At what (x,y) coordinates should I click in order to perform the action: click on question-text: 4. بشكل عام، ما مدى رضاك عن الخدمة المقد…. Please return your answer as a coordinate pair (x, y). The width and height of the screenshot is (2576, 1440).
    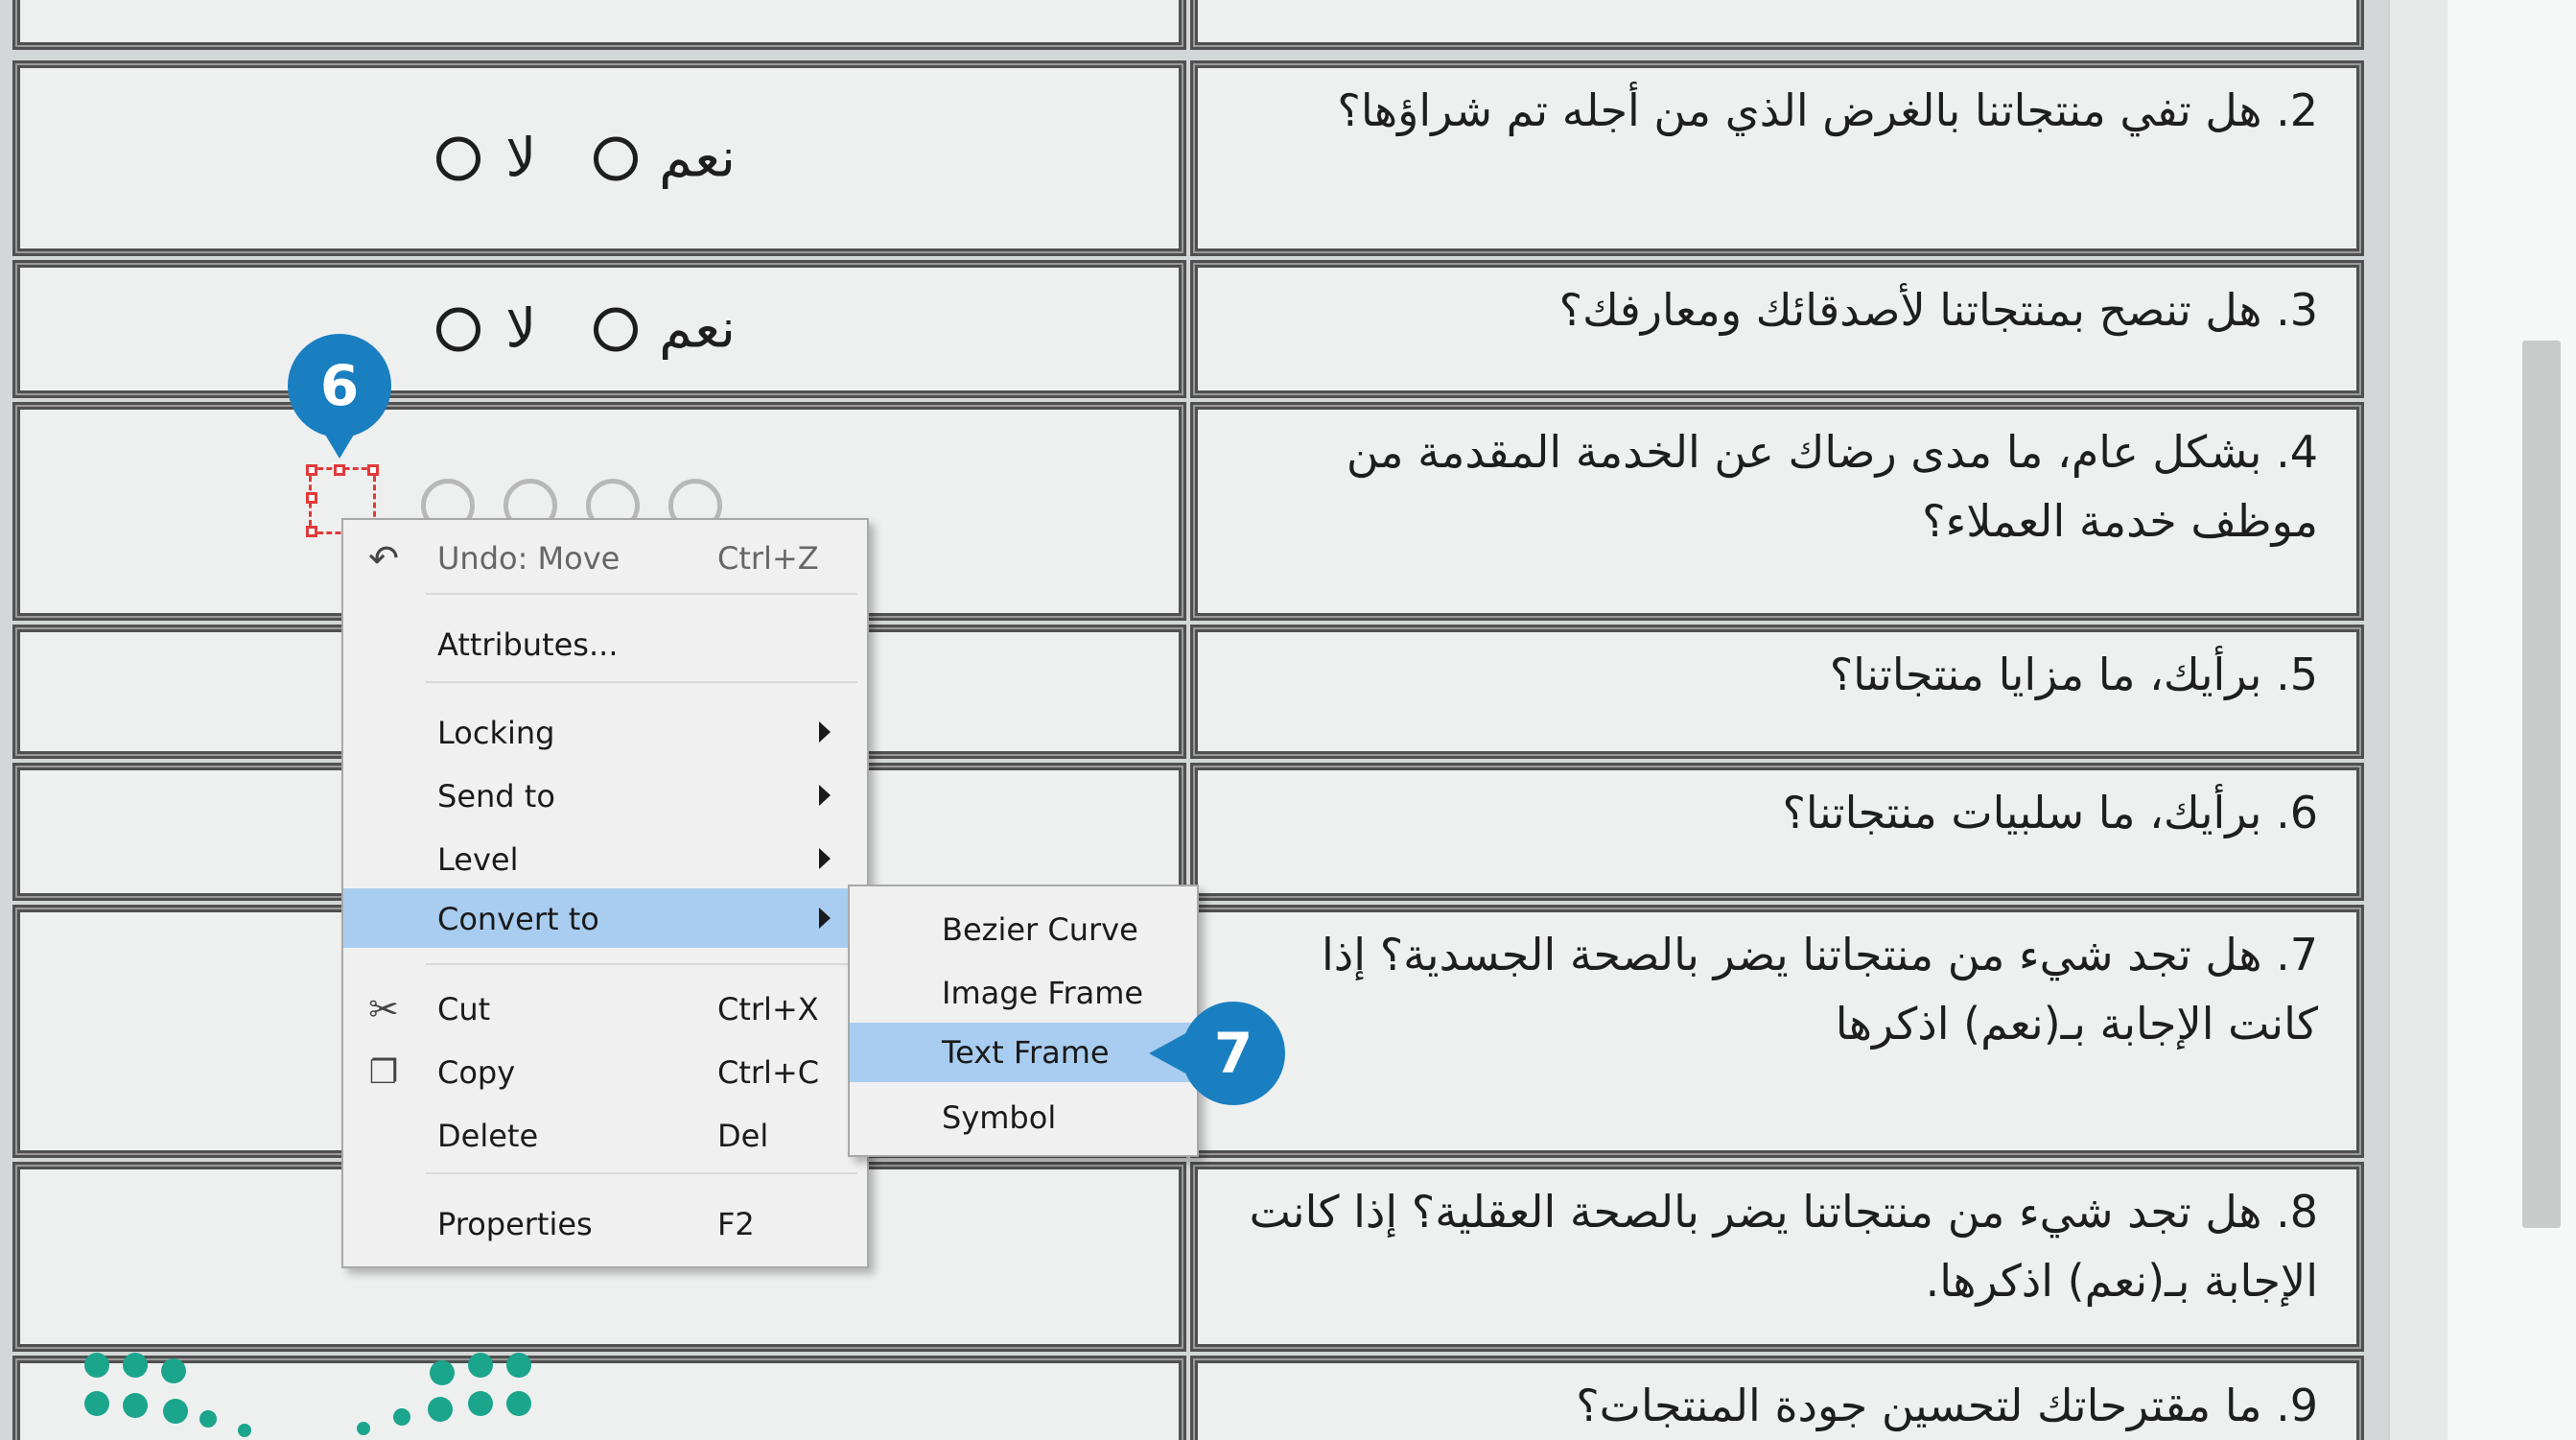
    Looking at the image, I should click on (1832, 486).